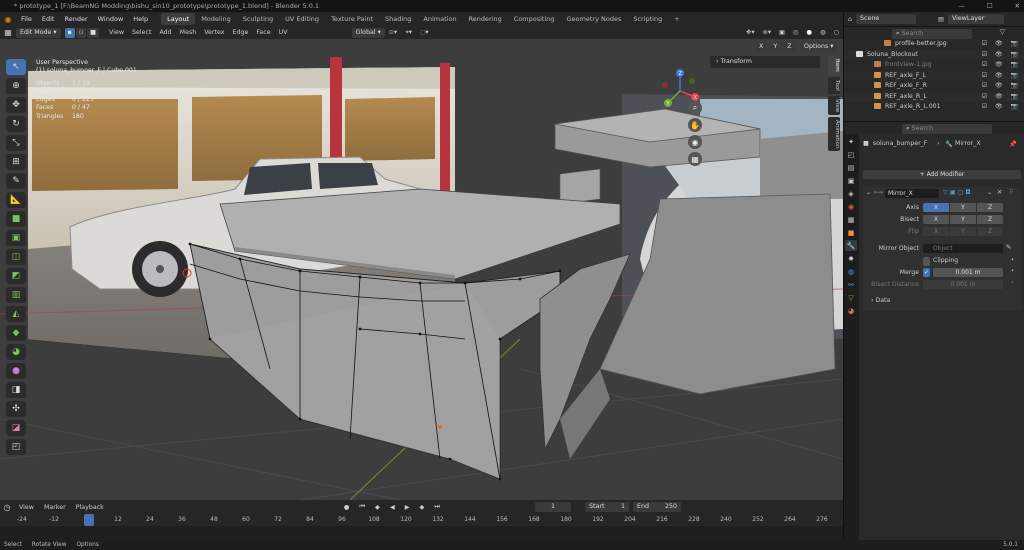 The height and width of the screenshot is (550, 1024). What do you see at coordinates (16, 428) in the screenshot?
I see `shear-tool-icon: ◪` at bounding box center [16, 428].